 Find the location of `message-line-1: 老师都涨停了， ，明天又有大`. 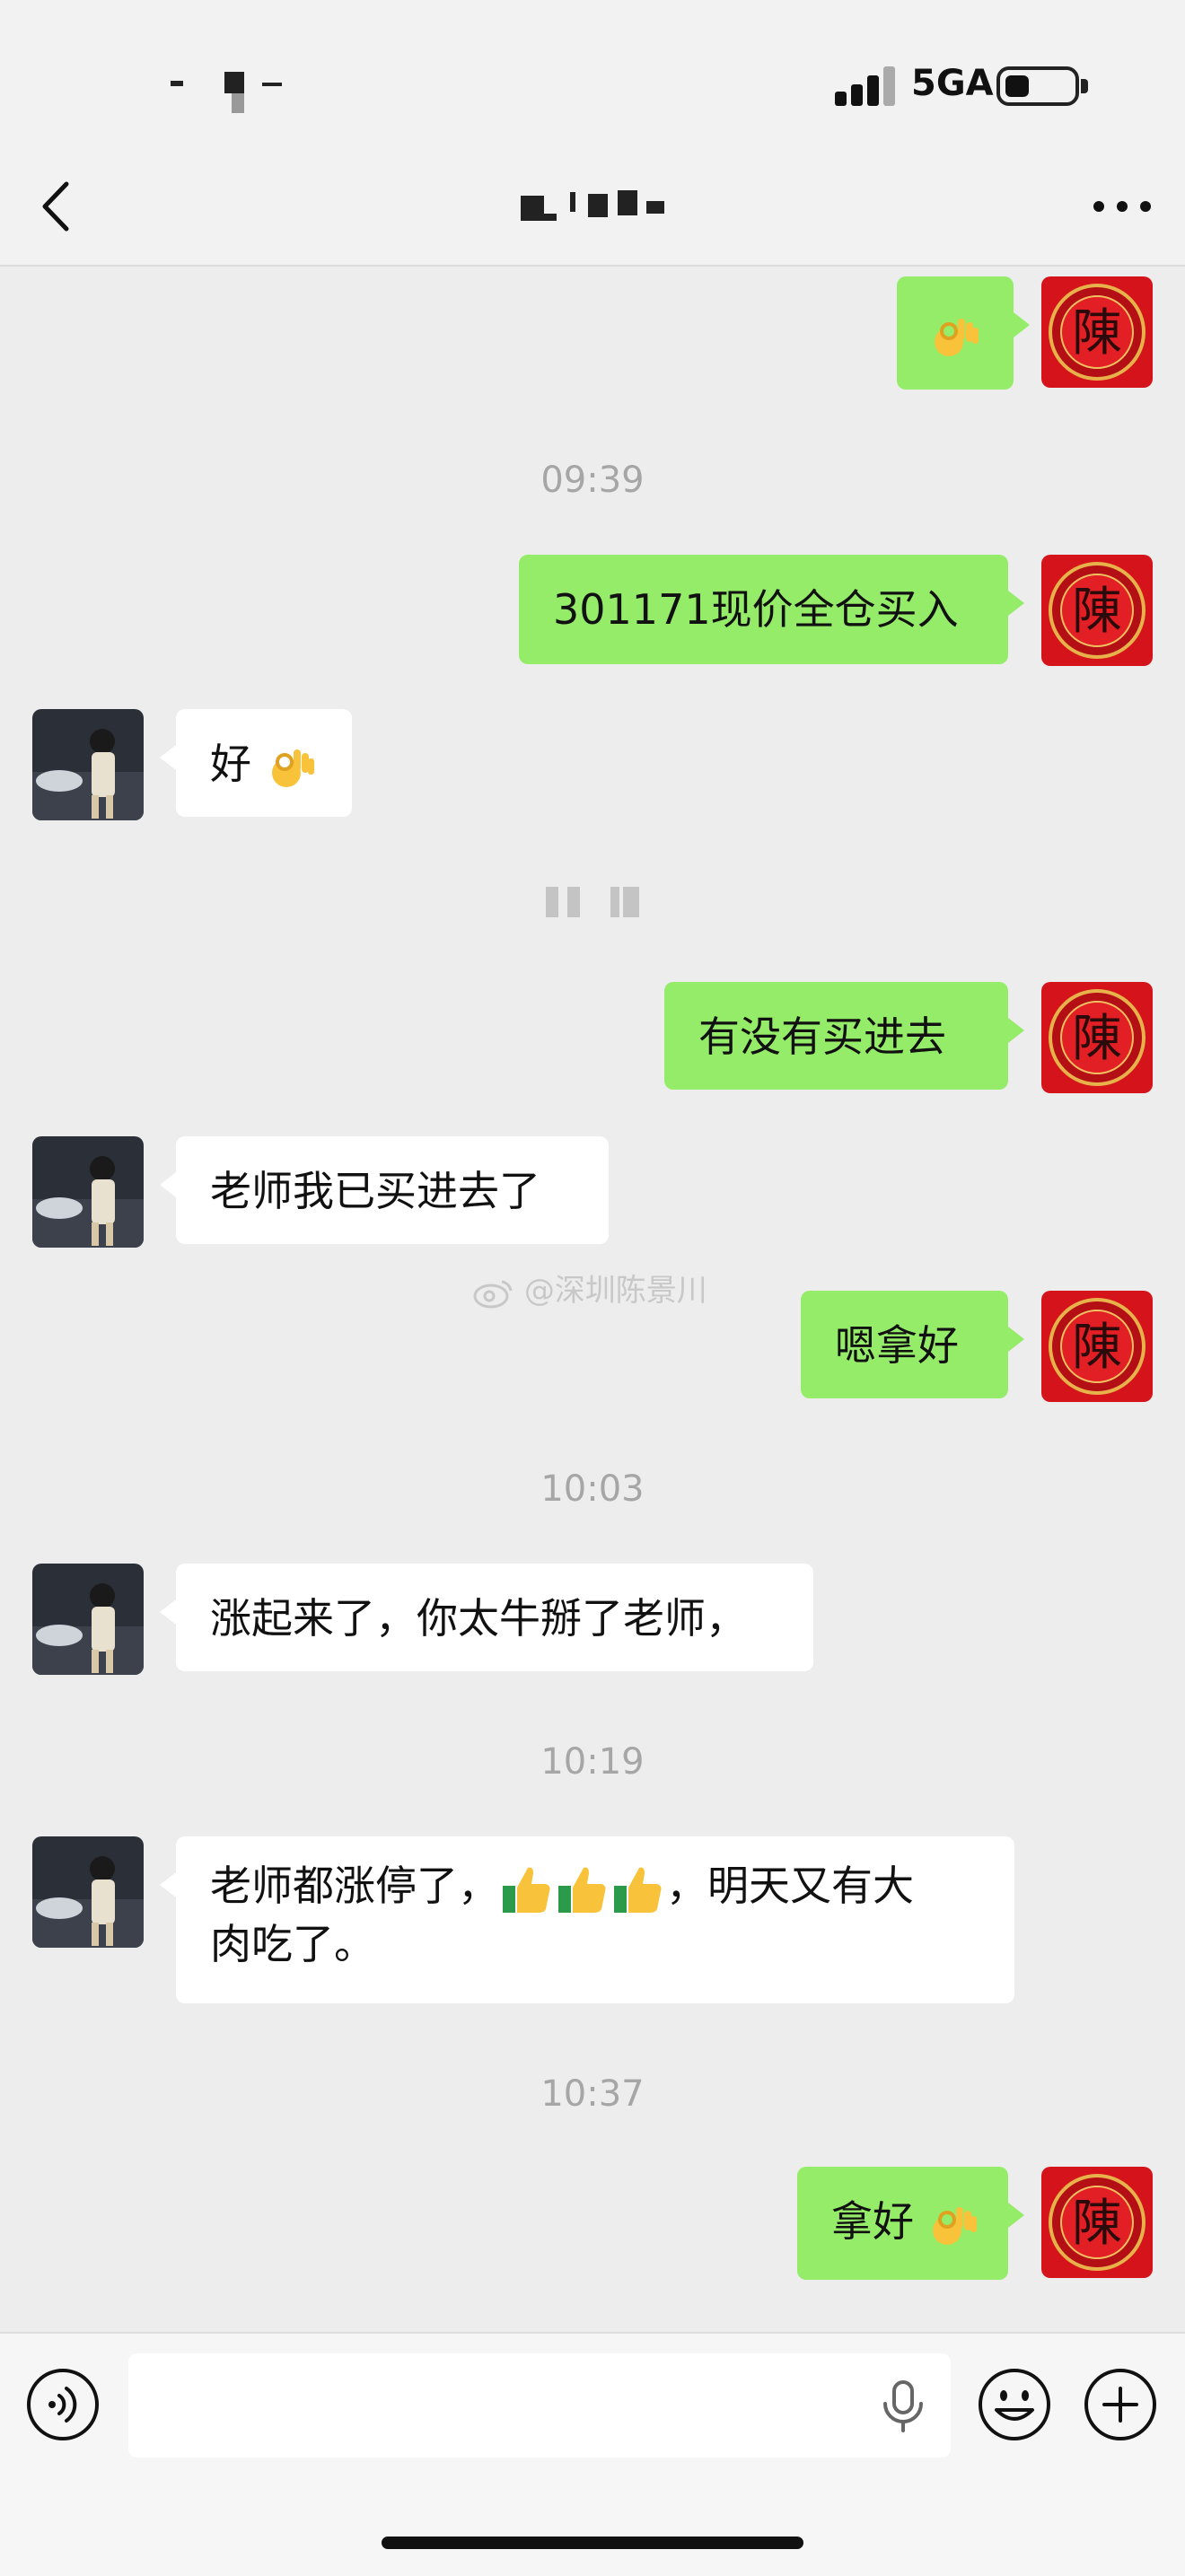

message-line-1: 老师都涨停了， ，明天又有大 is located at coordinates (595, 1887).